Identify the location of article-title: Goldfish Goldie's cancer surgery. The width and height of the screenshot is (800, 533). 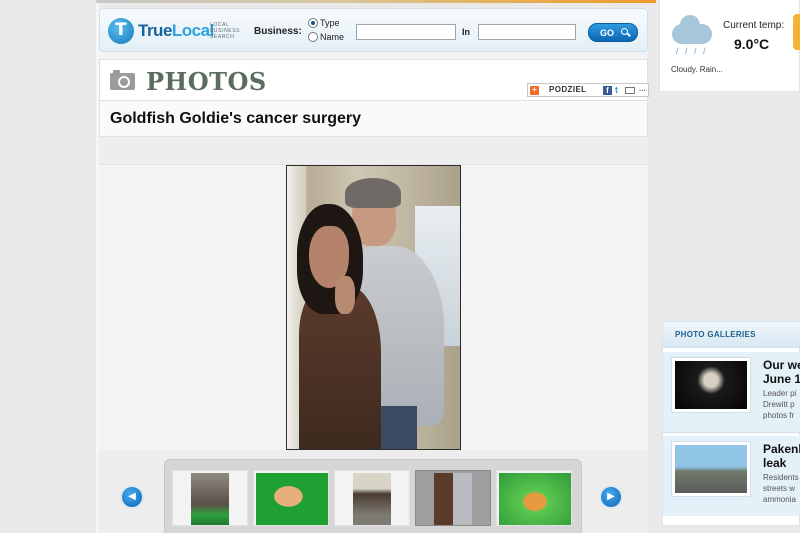
(235, 118).